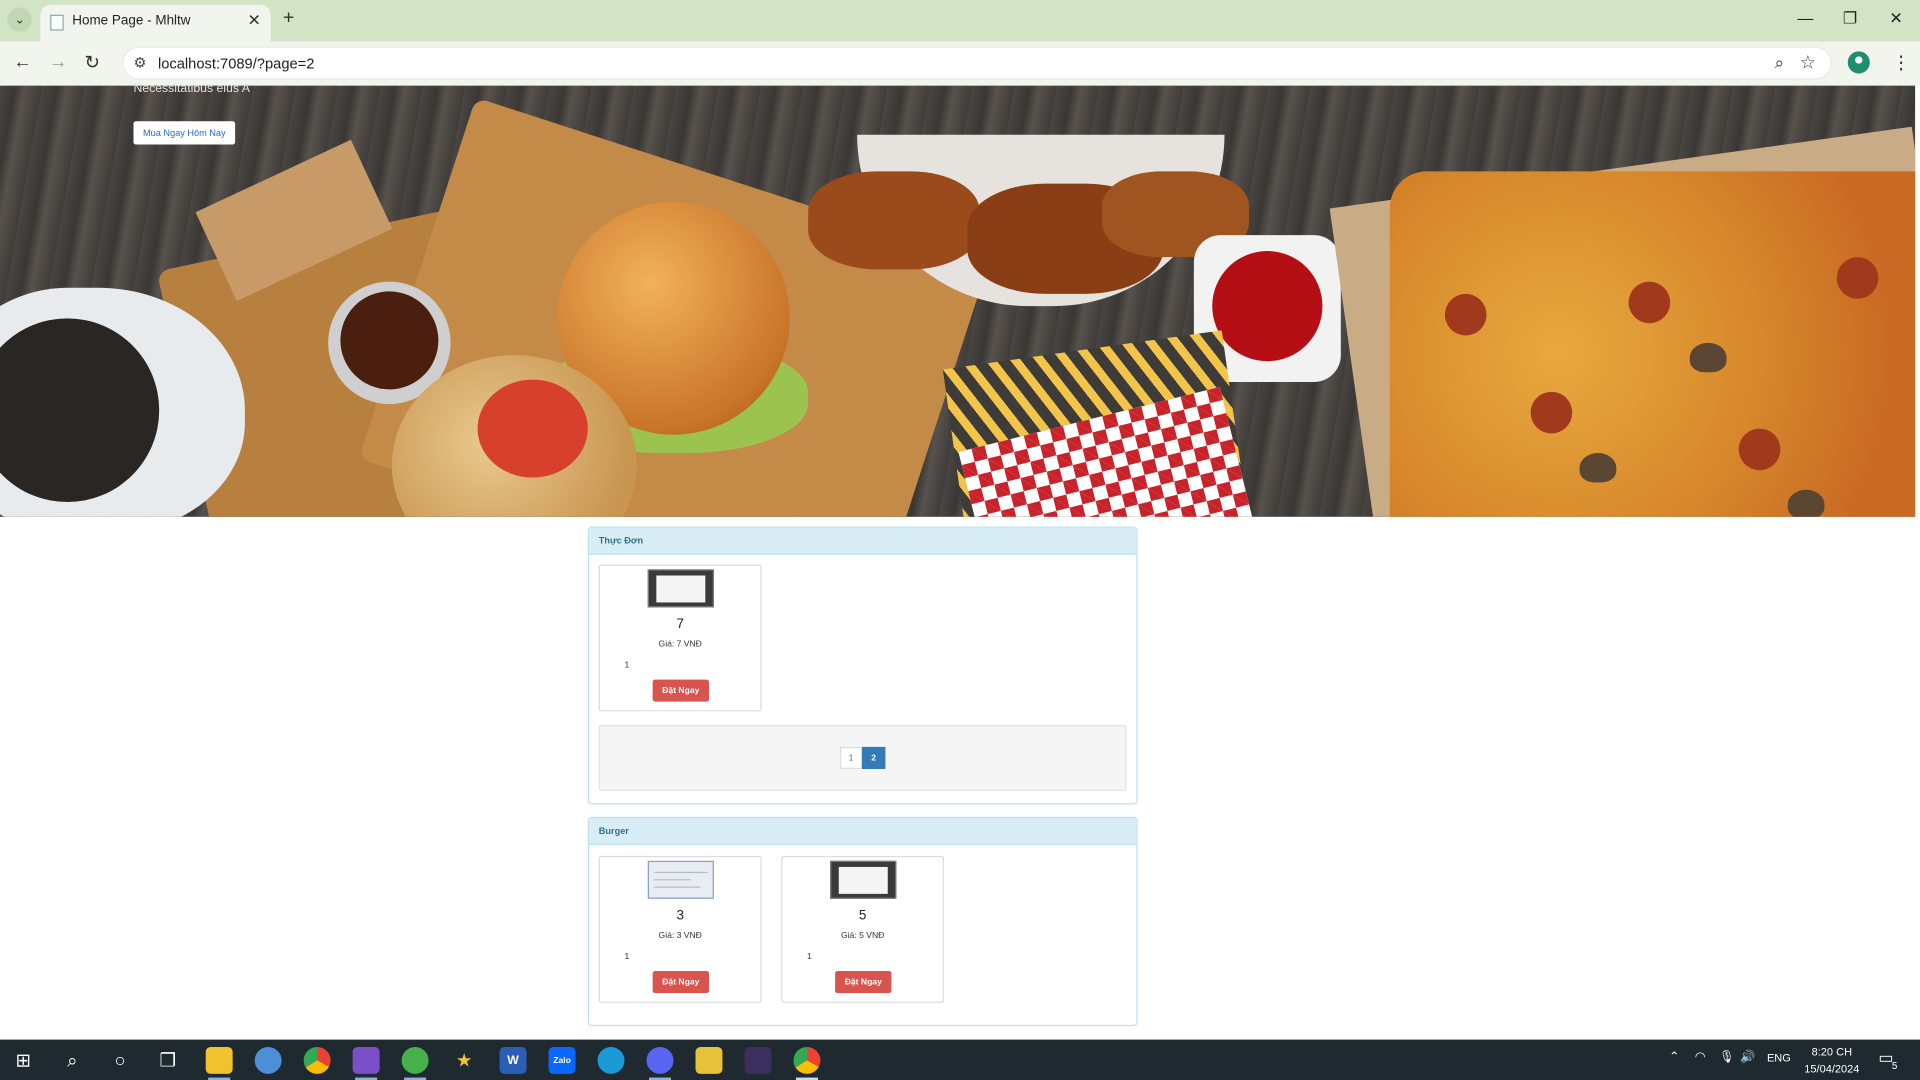 Image resolution: width=1920 pixels, height=1080 pixels. What do you see at coordinates (57, 22) in the screenshot?
I see `page-favicon-icon` at bounding box center [57, 22].